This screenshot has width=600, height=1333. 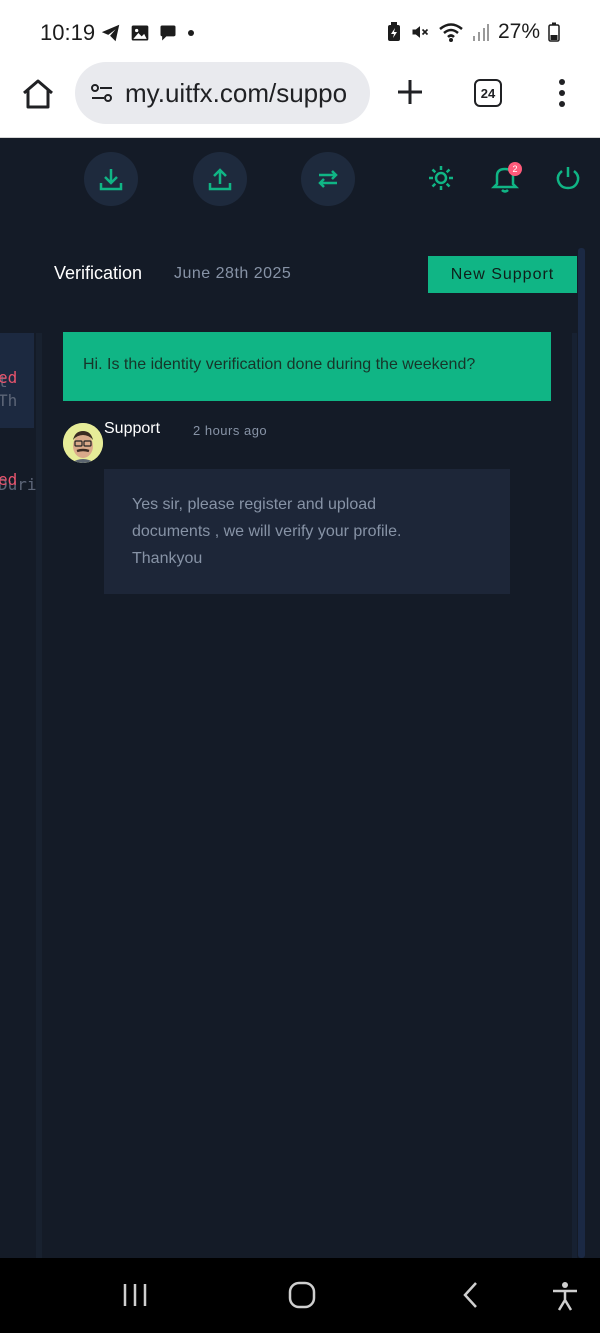 I want to click on logout-button, so click(x=568, y=178).